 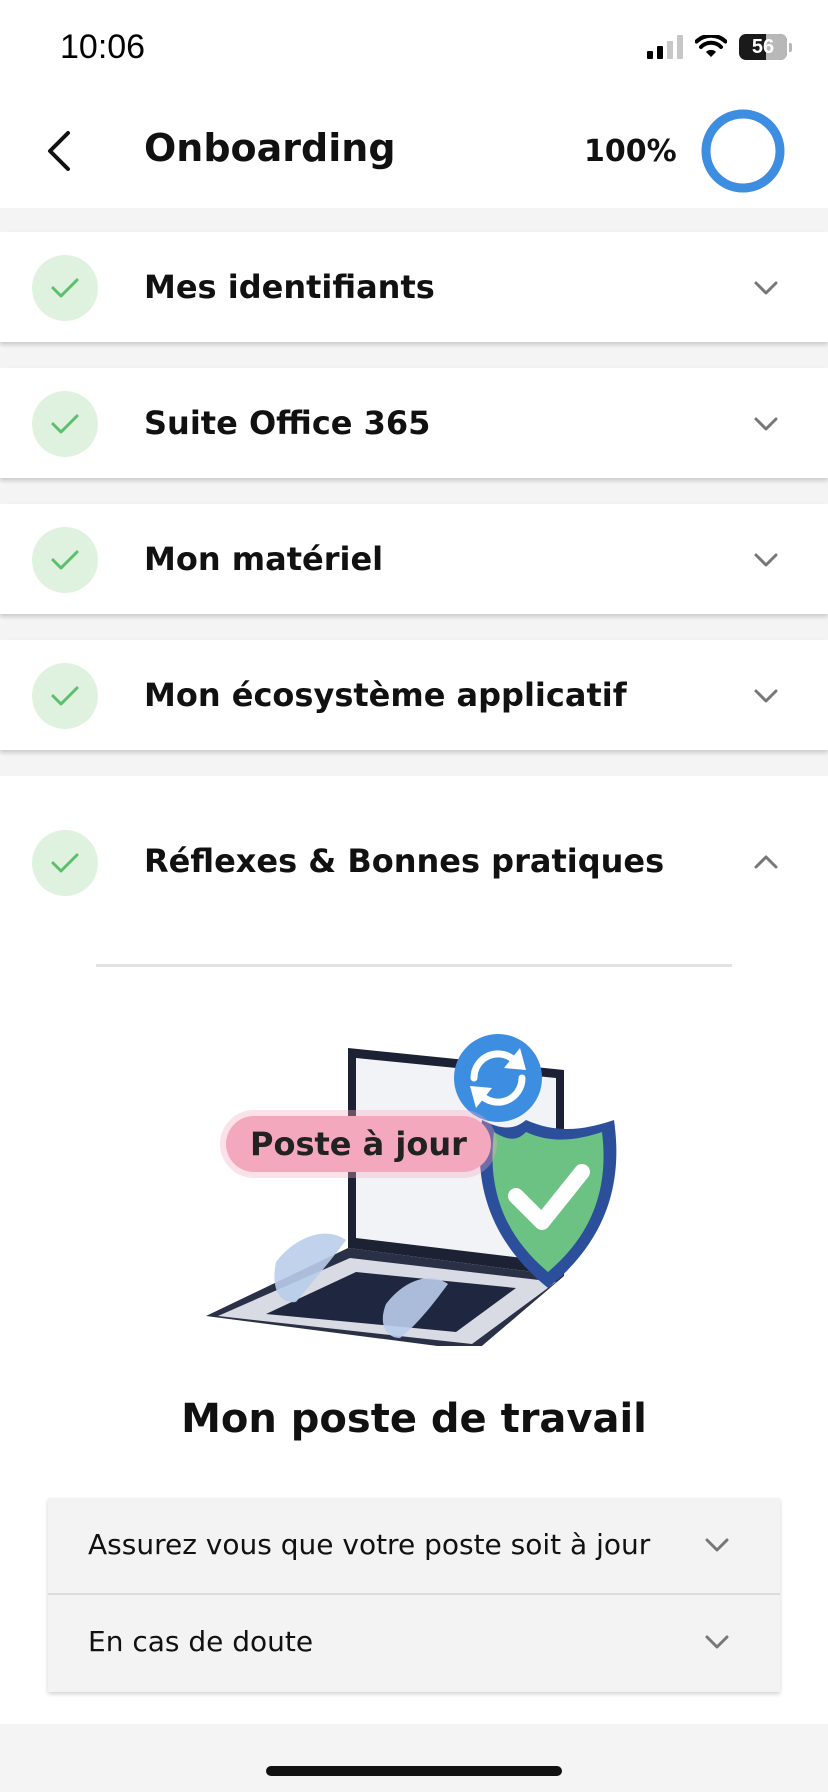 I want to click on battery-icon: 56, so click(x=763, y=47).